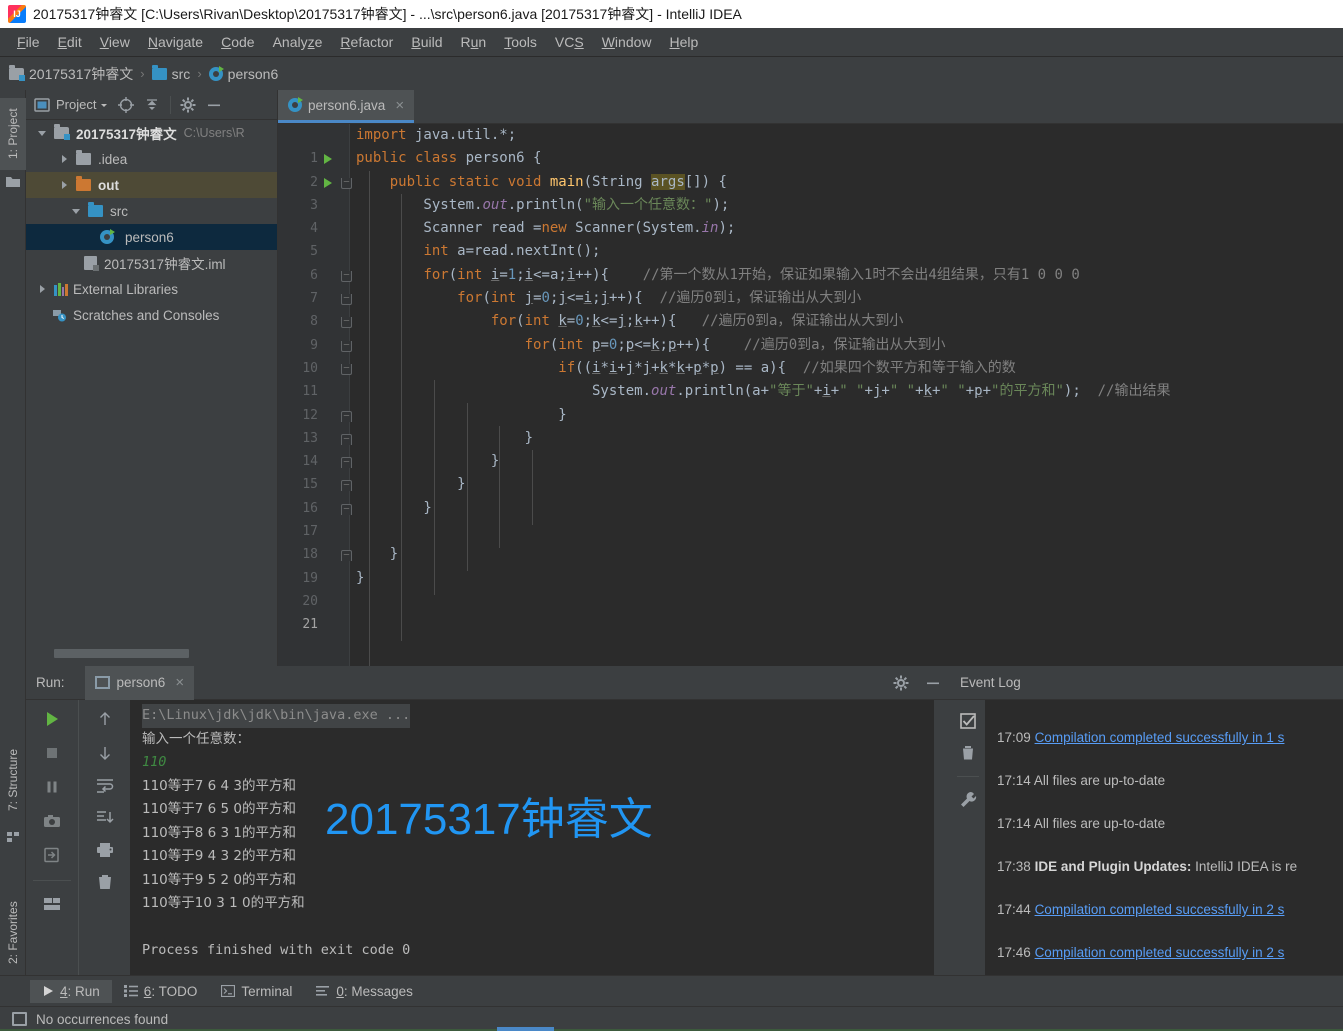  Describe the element at coordinates (151, 289) in the screenshot. I see `tree-row-external-libraries: External Libraries` at that location.